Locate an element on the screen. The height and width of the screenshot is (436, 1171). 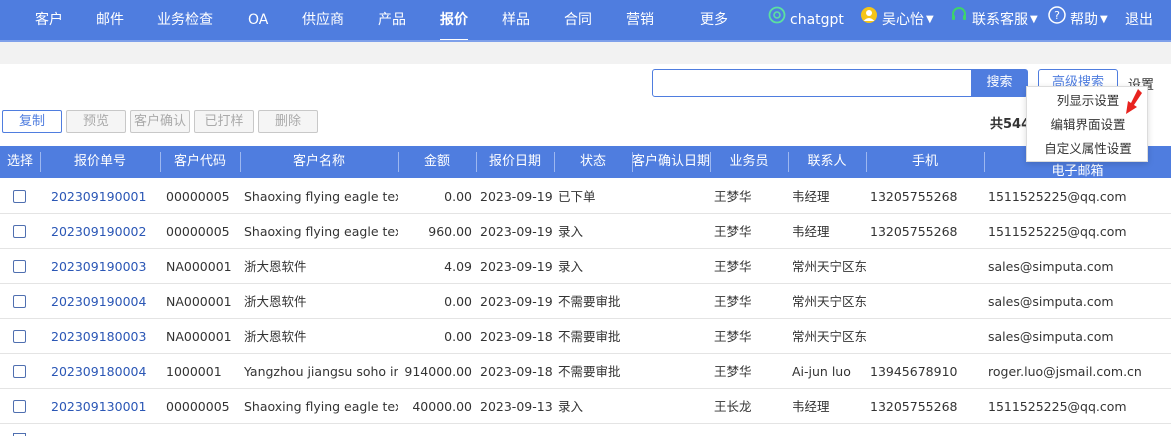
nav-user-menu: 吴心怡 ▼ is located at coordinates (897, 20).